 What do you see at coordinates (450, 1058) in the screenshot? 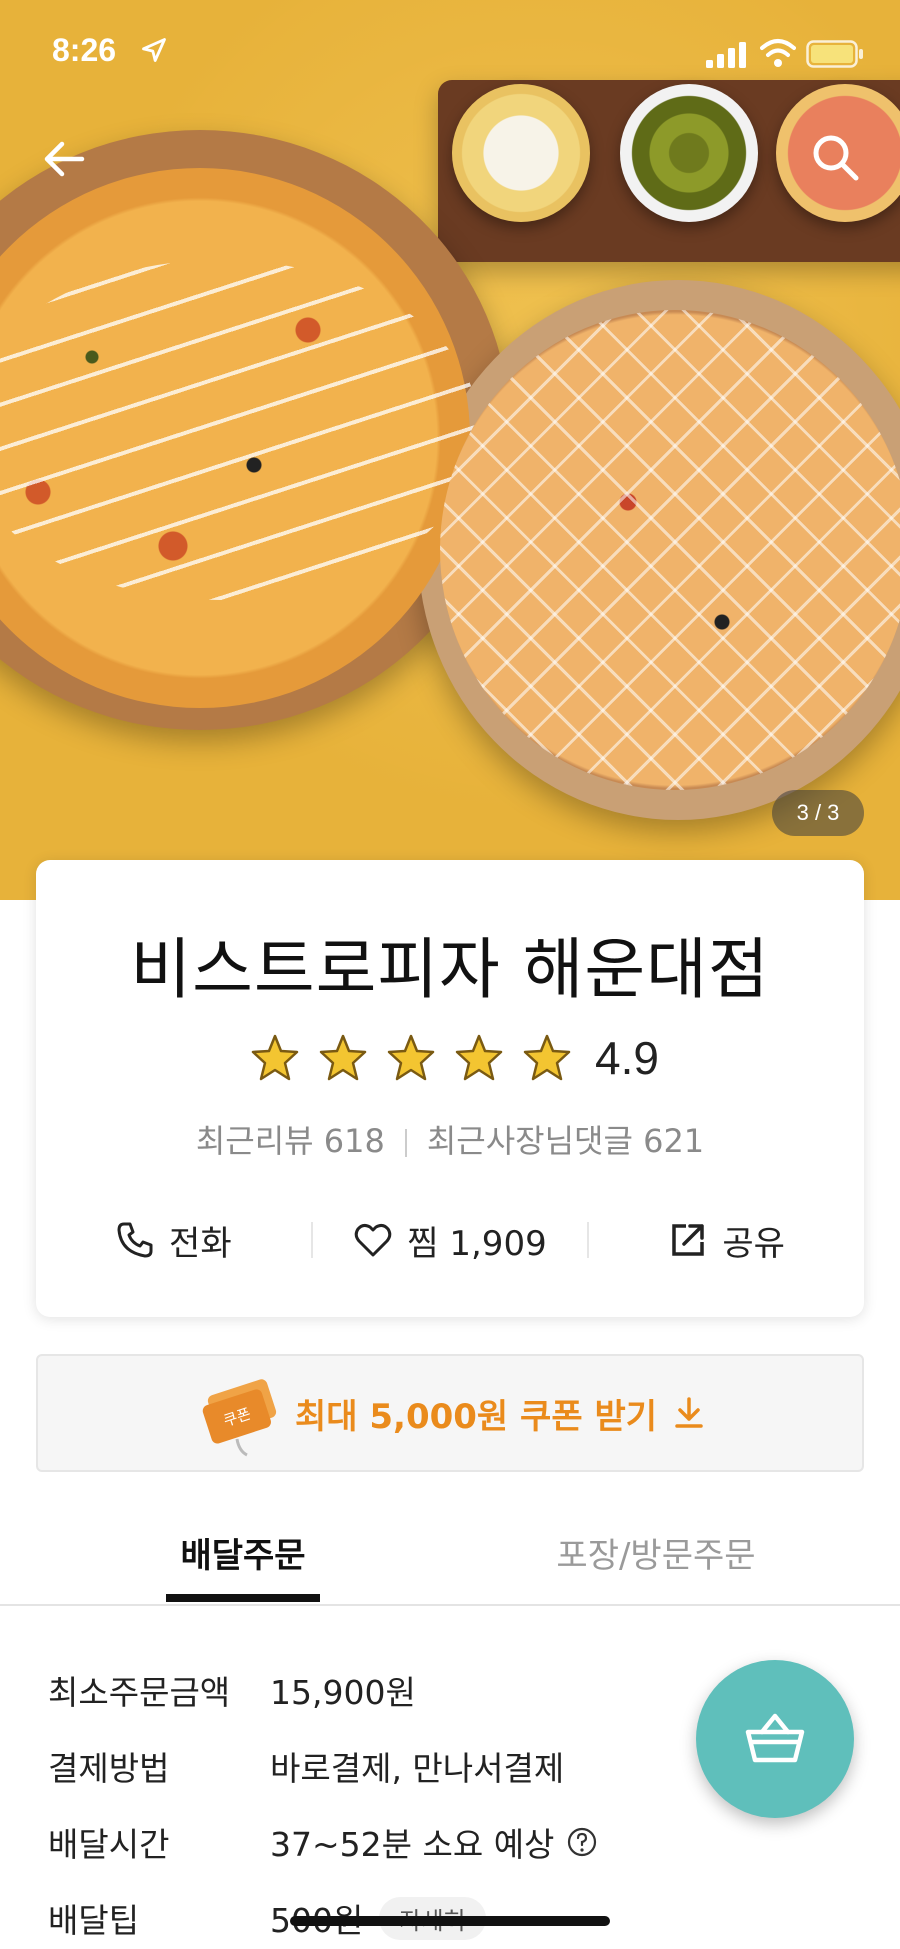
I see `rating-row: 4.9` at bounding box center [450, 1058].